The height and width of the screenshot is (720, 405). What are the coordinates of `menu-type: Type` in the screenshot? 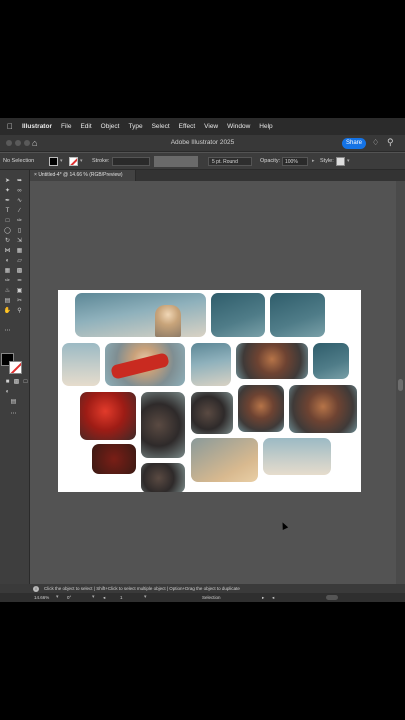 It's located at (135, 126).